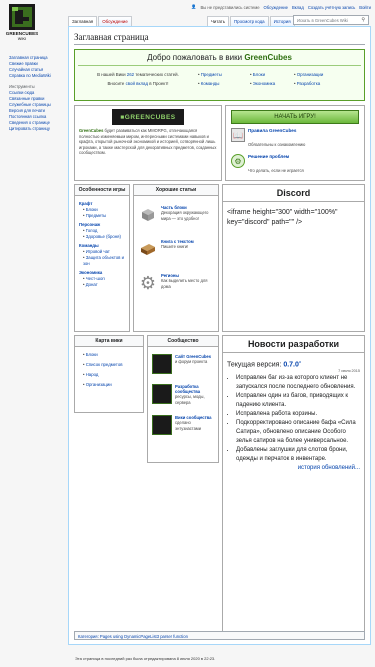 Image resolution: width=375 pixels, height=667 pixels. Describe the element at coordinates (22, 33) in the screenshot. I see `logo-text: GREENCUBES` at that location.